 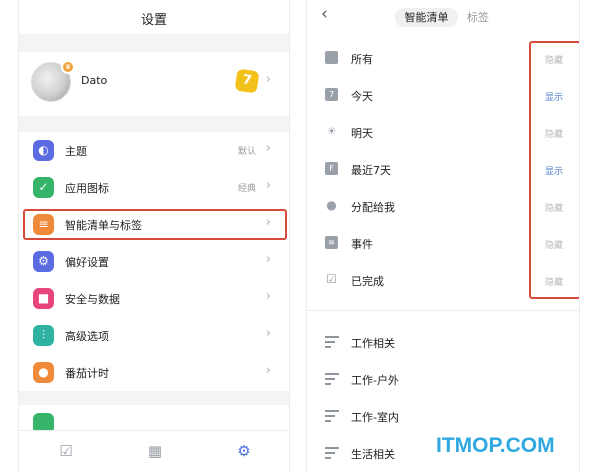 I want to click on menu-item-label: 主题, so click(x=76, y=151).